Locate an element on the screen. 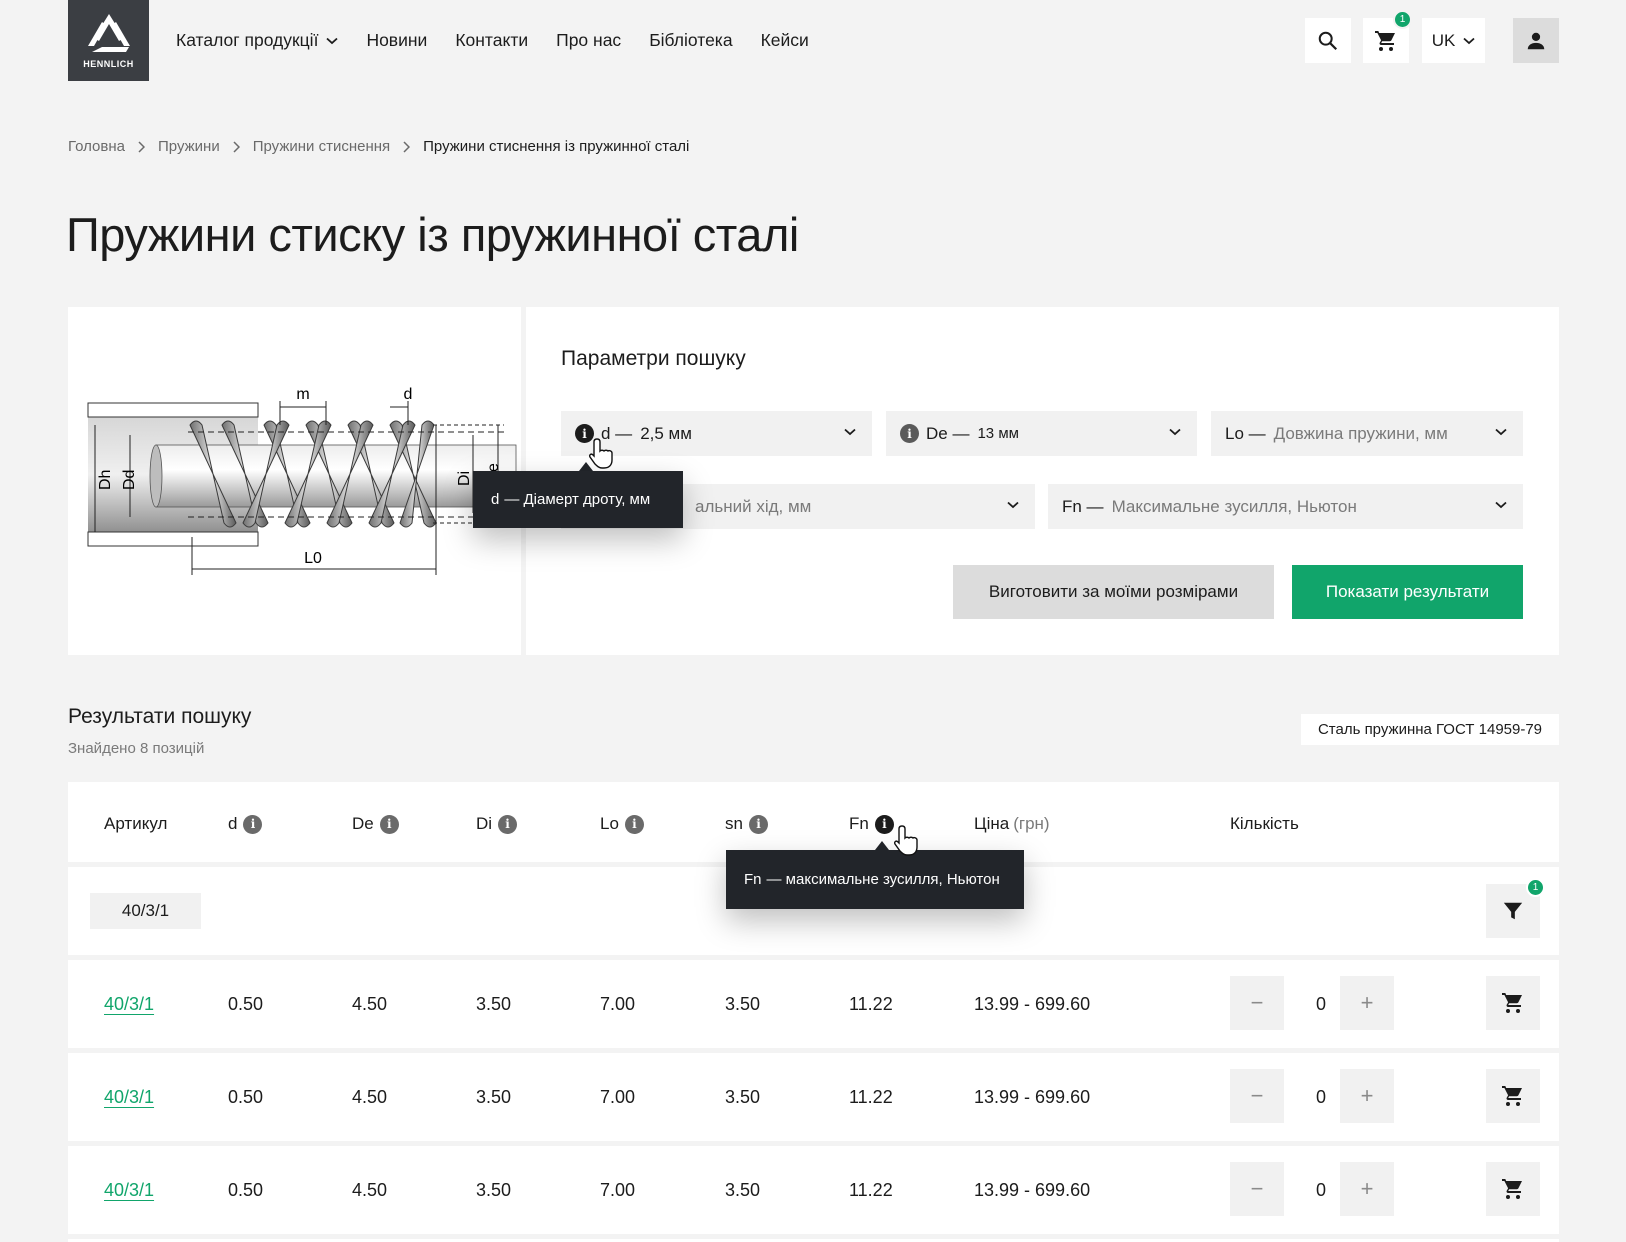 This screenshot has width=1626, height=1242. breadcrumb-springs: Пружини is located at coordinates (189, 146).